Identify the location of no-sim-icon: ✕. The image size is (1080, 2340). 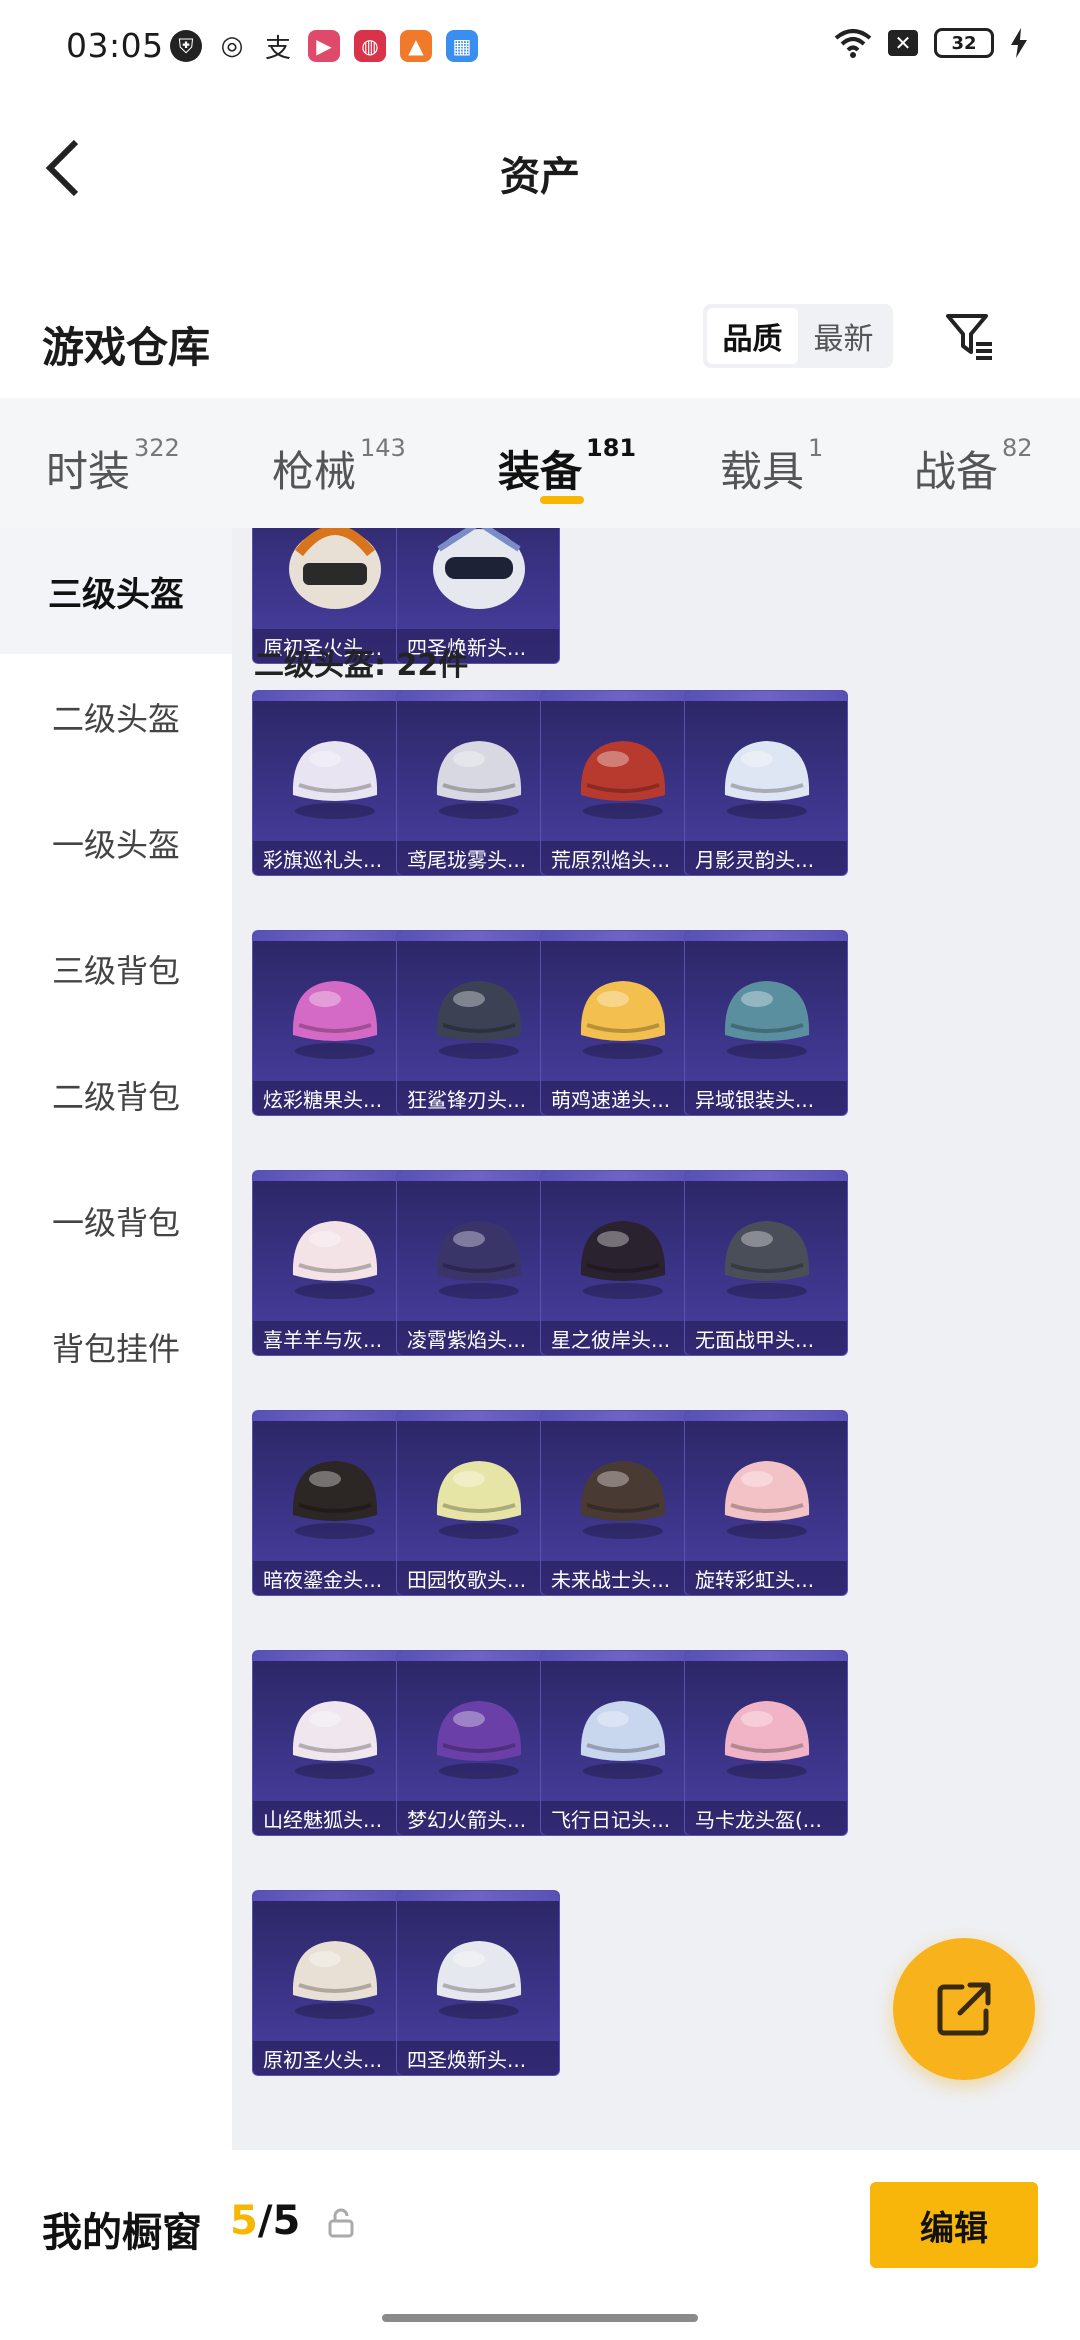
(903, 43).